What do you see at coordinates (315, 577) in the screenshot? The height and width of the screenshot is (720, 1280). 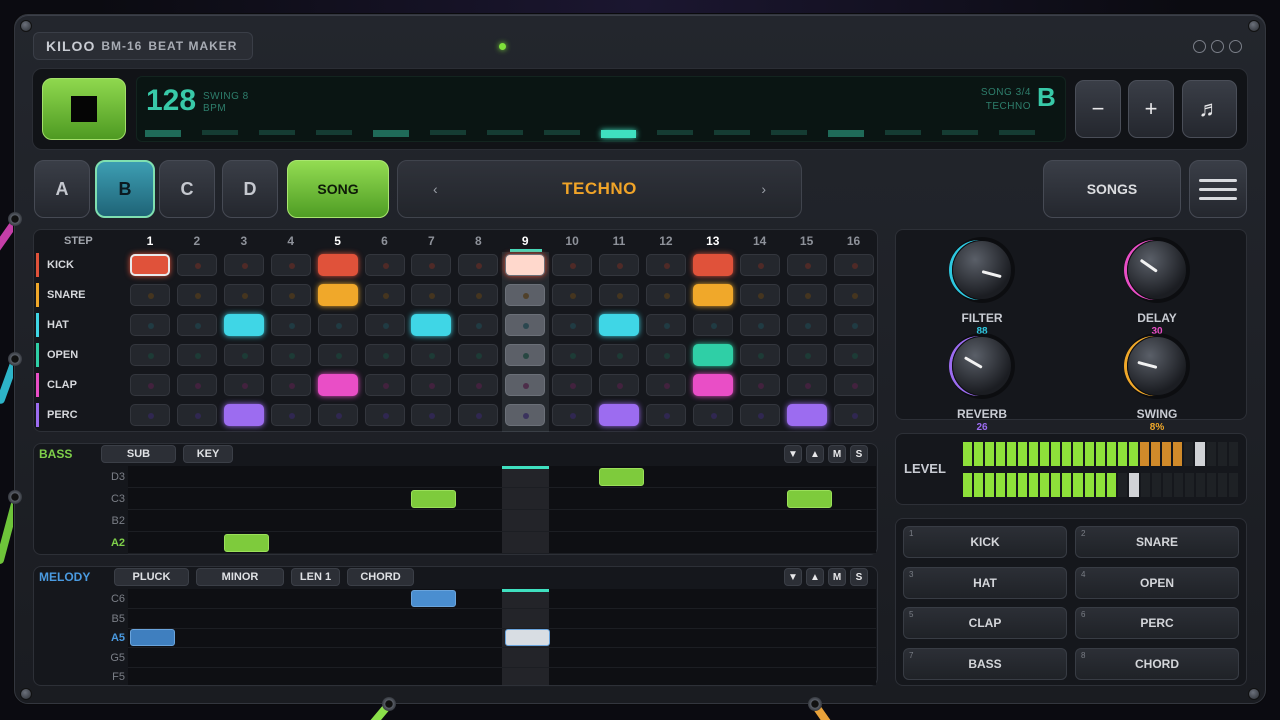 I see `melody-length-chip: LEN 1` at bounding box center [315, 577].